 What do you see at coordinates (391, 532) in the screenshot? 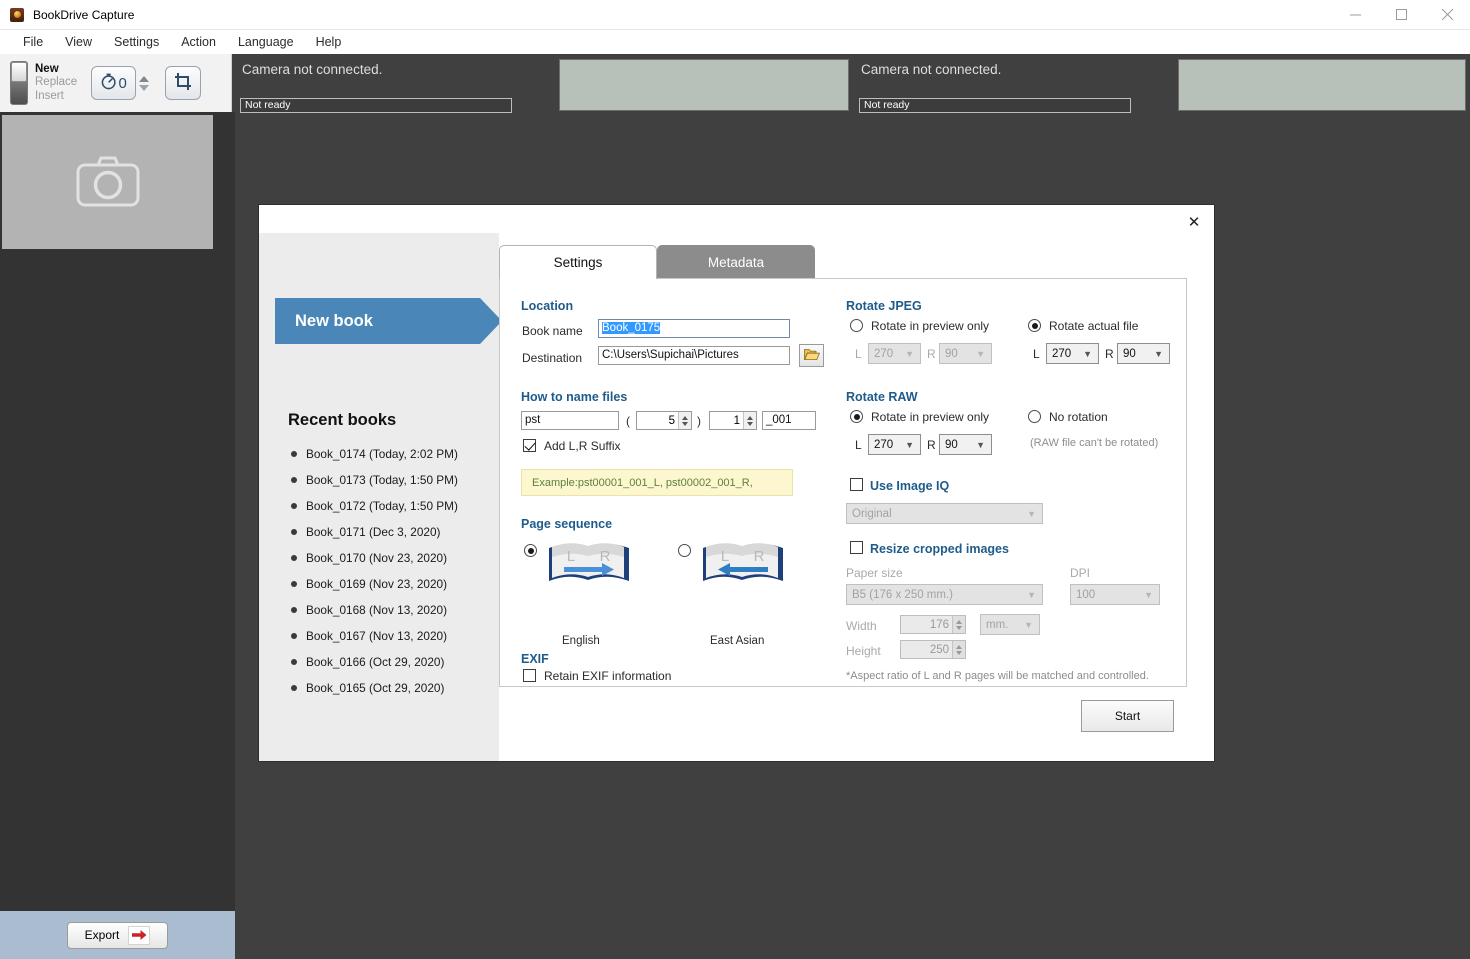
I see `list-item: Book_0171 (Dec 3, 2020)` at bounding box center [391, 532].